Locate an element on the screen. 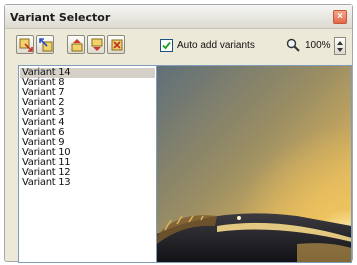  toolbar: Auto add variants 100% is located at coordinates (178, 46).